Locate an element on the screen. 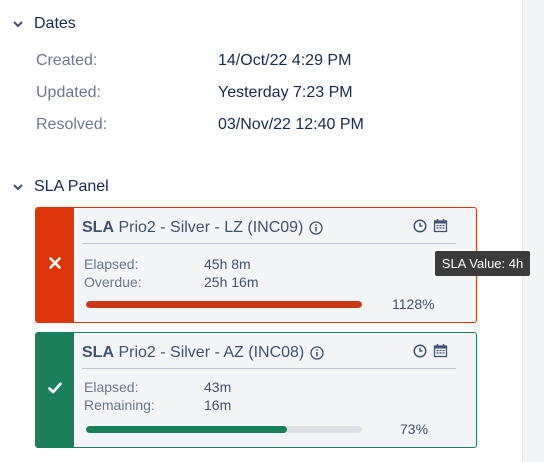 This screenshot has width=544, height=462. metric-value: 25h 16m is located at coordinates (231, 282).